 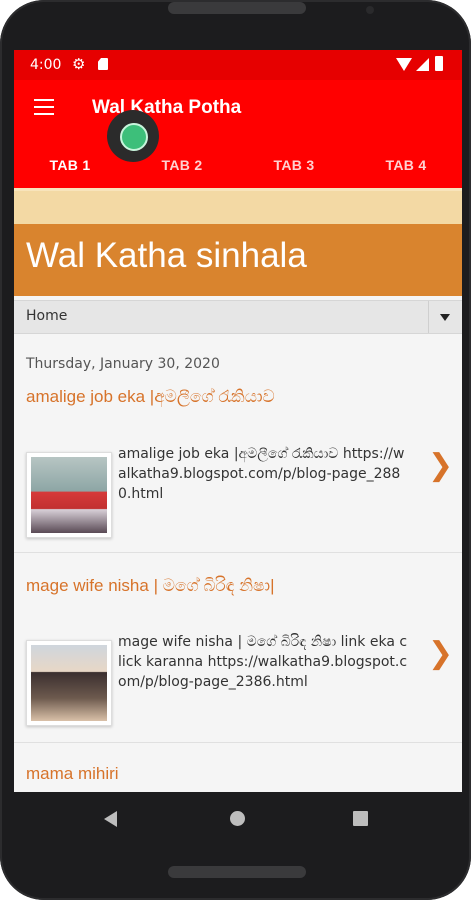 I want to click on blog-title: Wal Katha sinhala, so click(x=166, y=256).